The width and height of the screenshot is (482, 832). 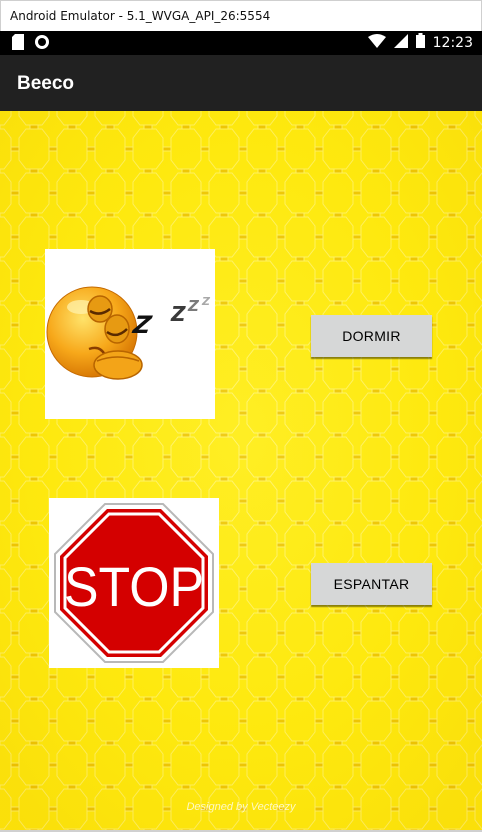 I want to click on emulator-window-title: Android Emulator - 5.1_WVGA_API_26:5554, so click(x=241, y=15).